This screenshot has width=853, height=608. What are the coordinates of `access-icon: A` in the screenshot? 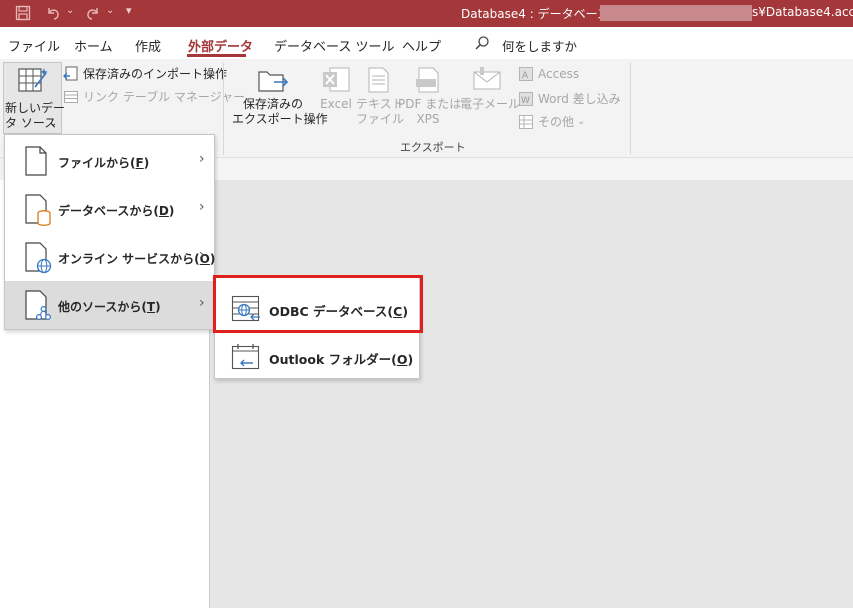 It's located at (526, 74).